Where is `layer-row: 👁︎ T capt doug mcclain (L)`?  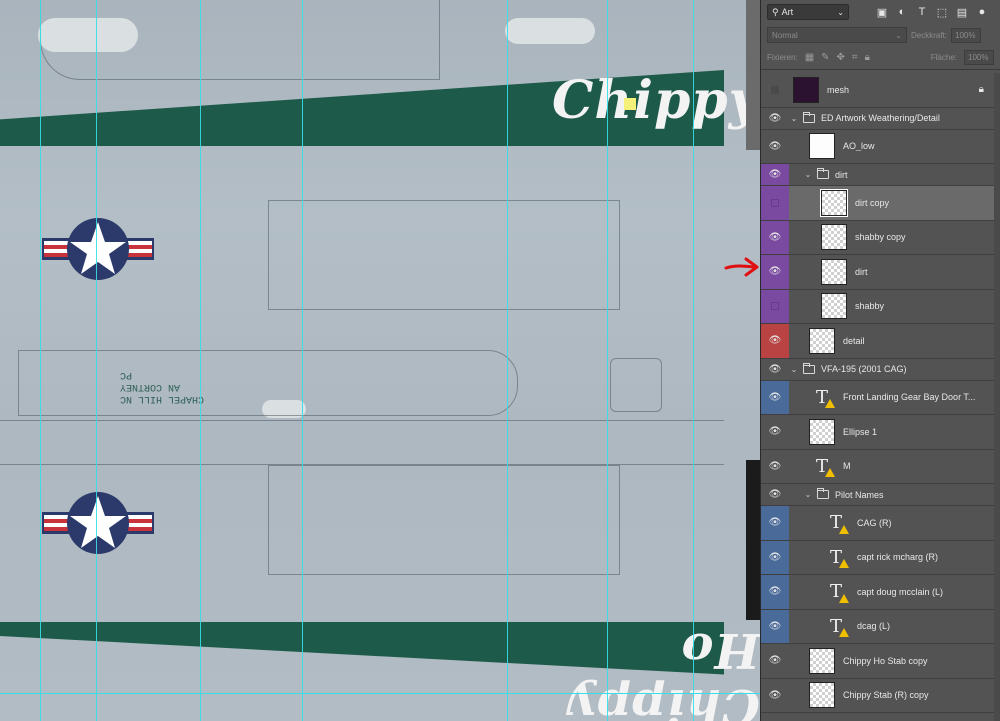 layer-row: 👁︎ T capt doug mcclain (L) is located at coordinates (880, 592).